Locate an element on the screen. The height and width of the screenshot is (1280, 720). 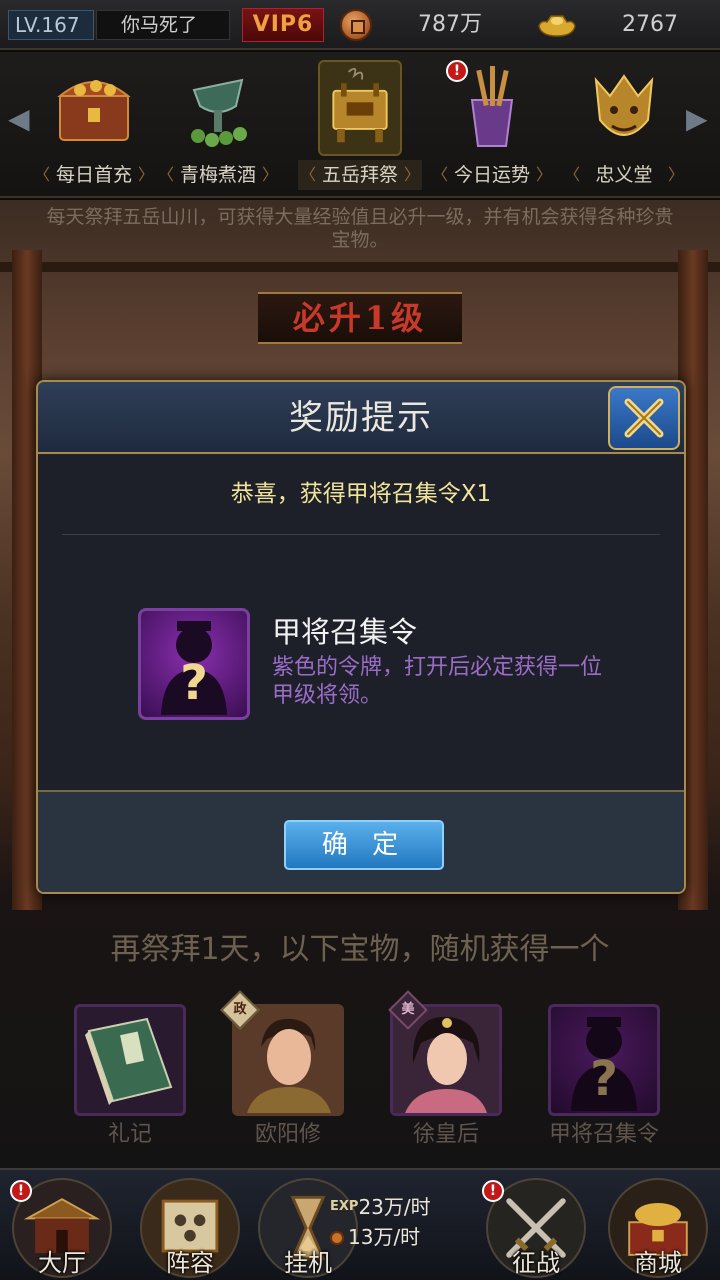
divider is located at coordinates (361, 534).